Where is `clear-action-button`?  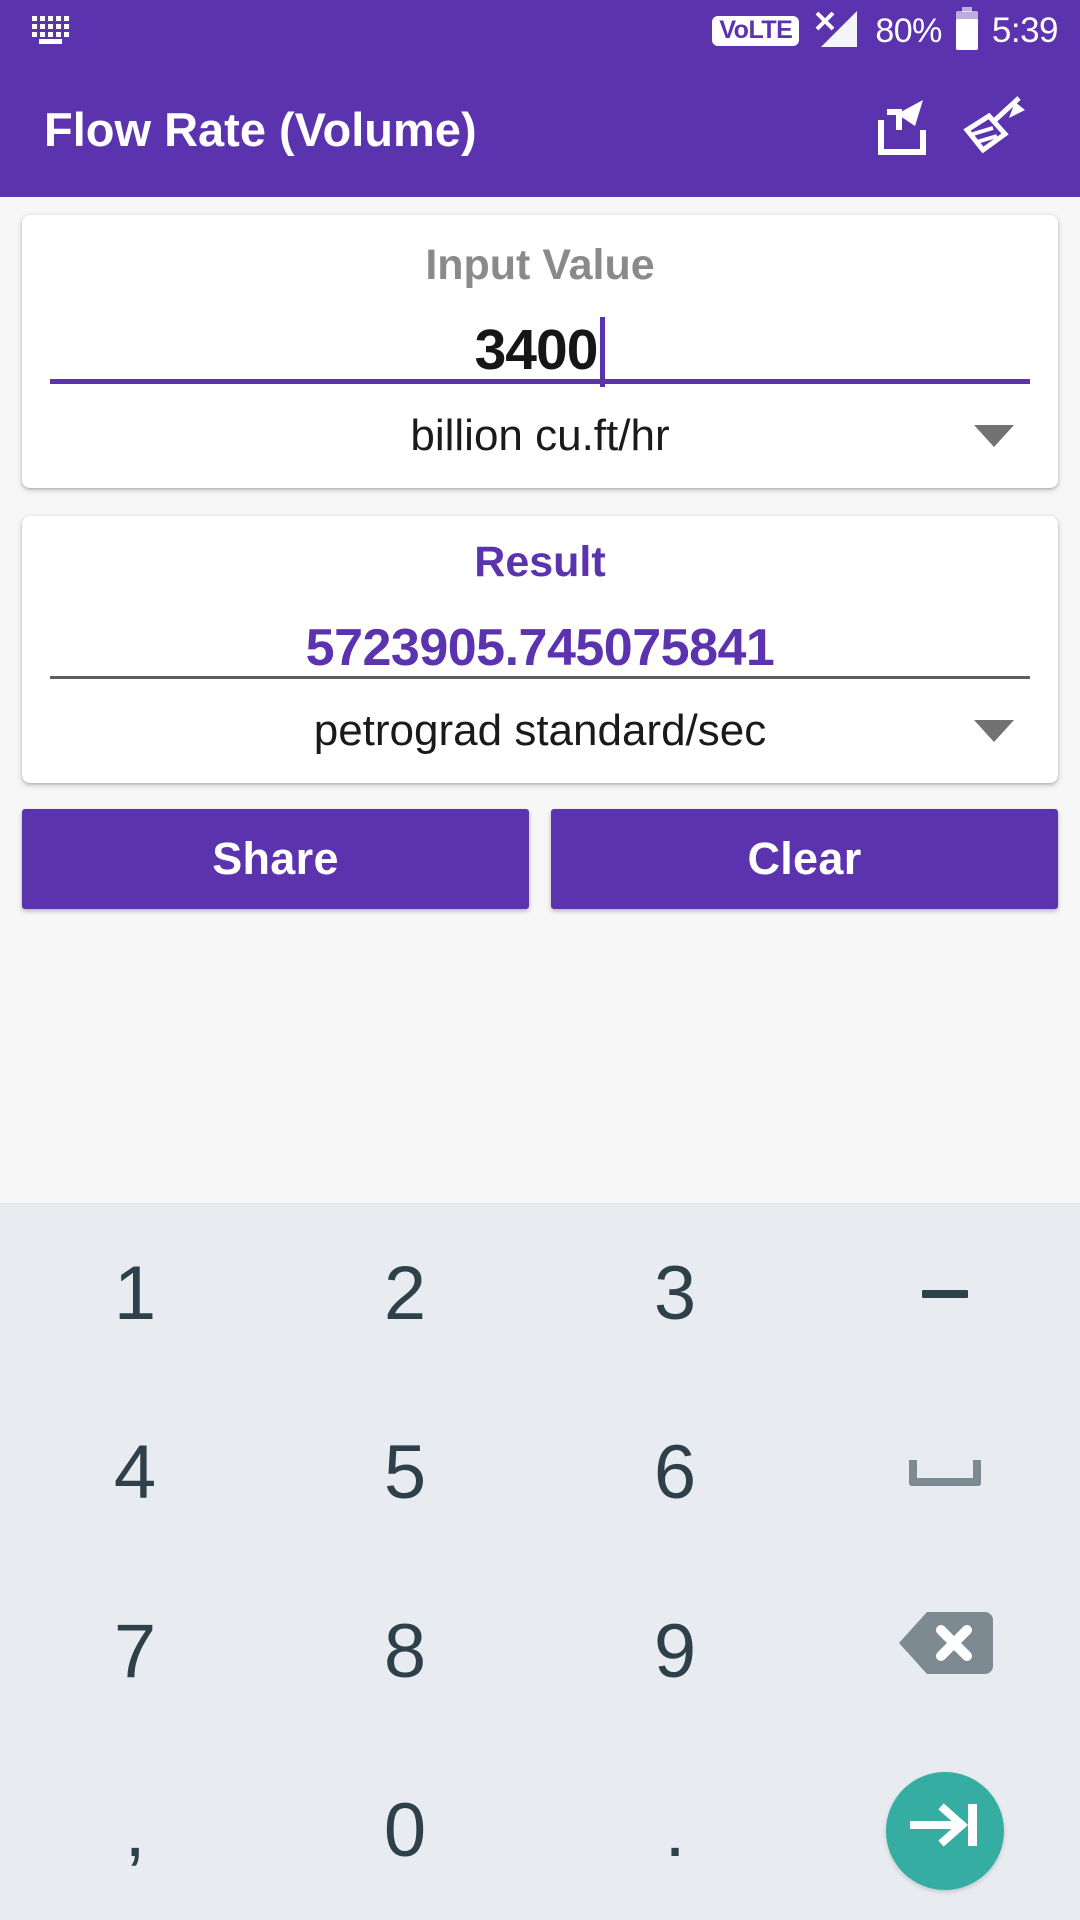 clear-action-button is located at coordinates (994, 130).